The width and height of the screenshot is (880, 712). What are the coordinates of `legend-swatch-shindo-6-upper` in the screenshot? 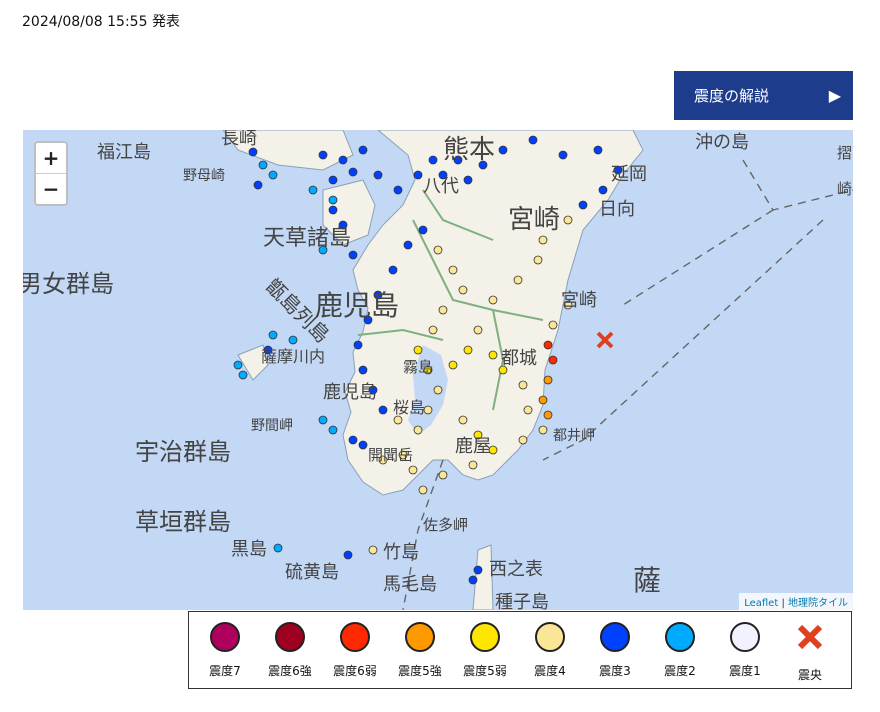 It's located at (290, 637).